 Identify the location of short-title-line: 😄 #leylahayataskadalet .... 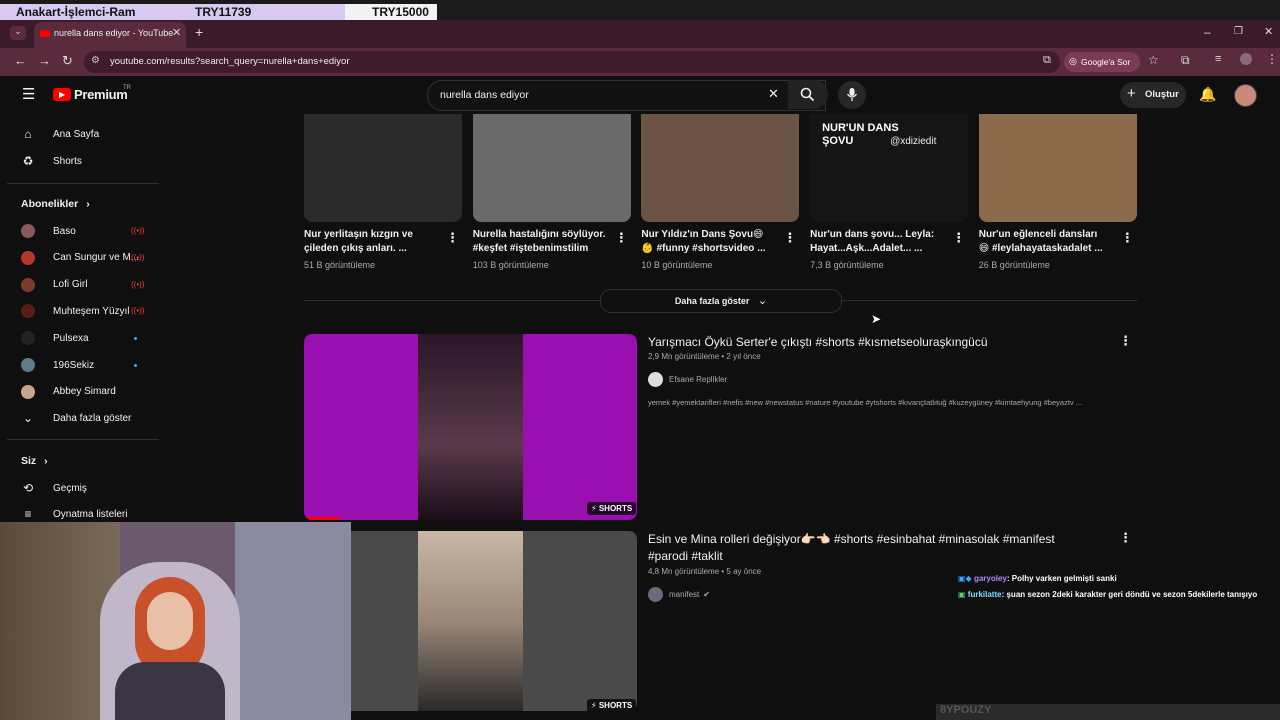
(1040, 248).